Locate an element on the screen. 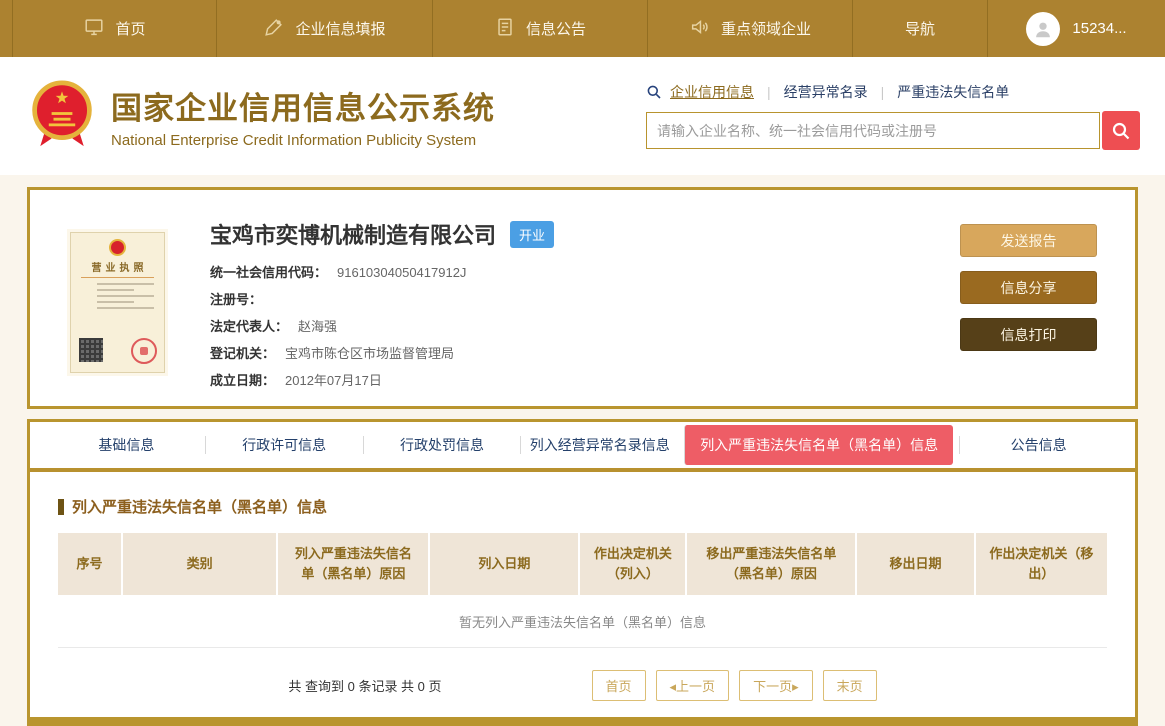  action-button: 信息打印 is located at coordinates (1028, 334).